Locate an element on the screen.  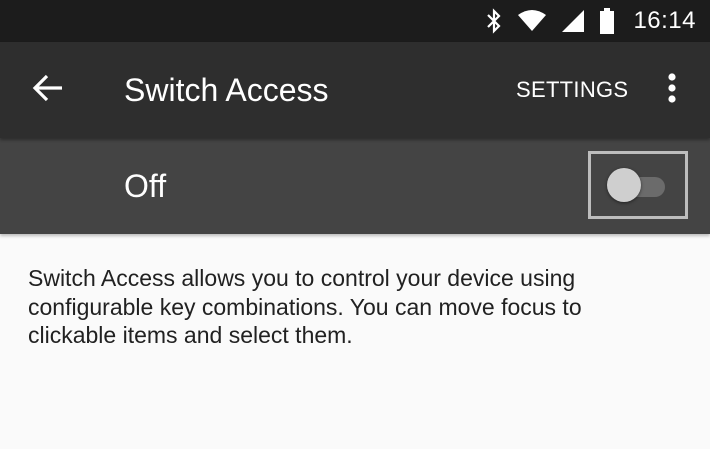
cell-signal-icon is located at coordinates (573, 21).